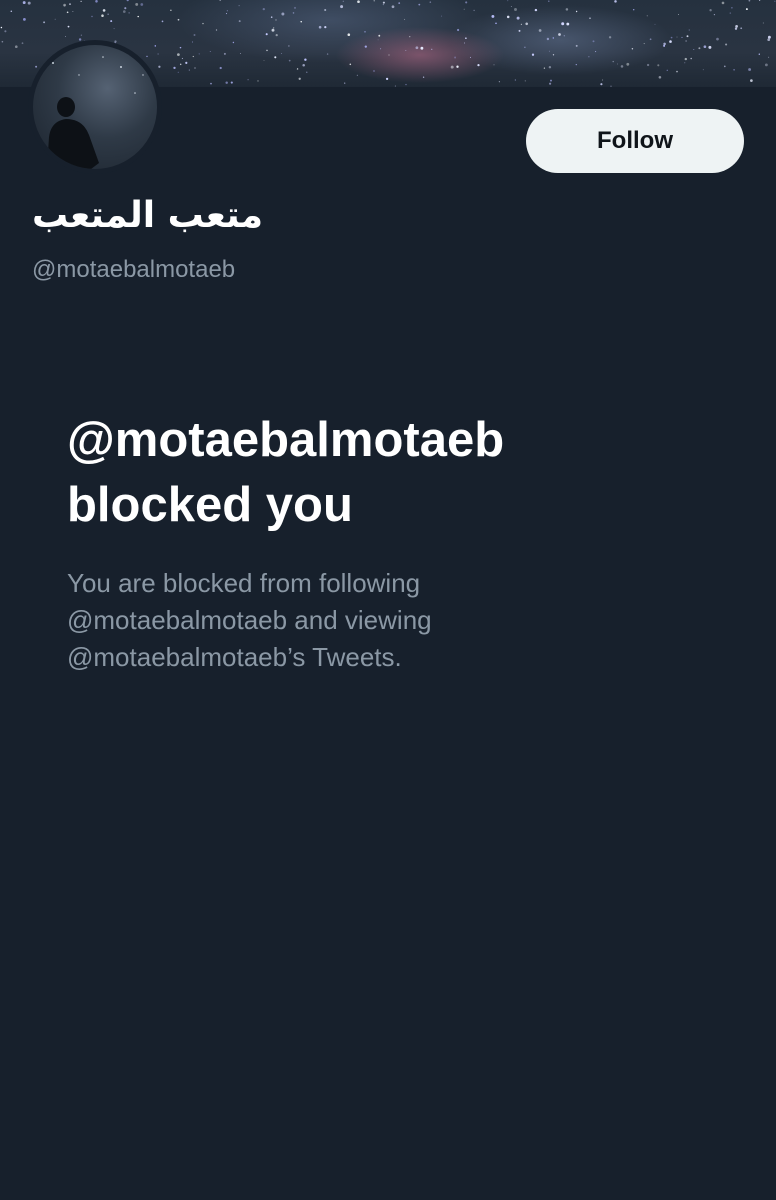 This screenshot has width=776, height=1200. Describe the element at coordinates (210, 505) in the screenshot. I see `blocked-title-text: blocked you` at that location.